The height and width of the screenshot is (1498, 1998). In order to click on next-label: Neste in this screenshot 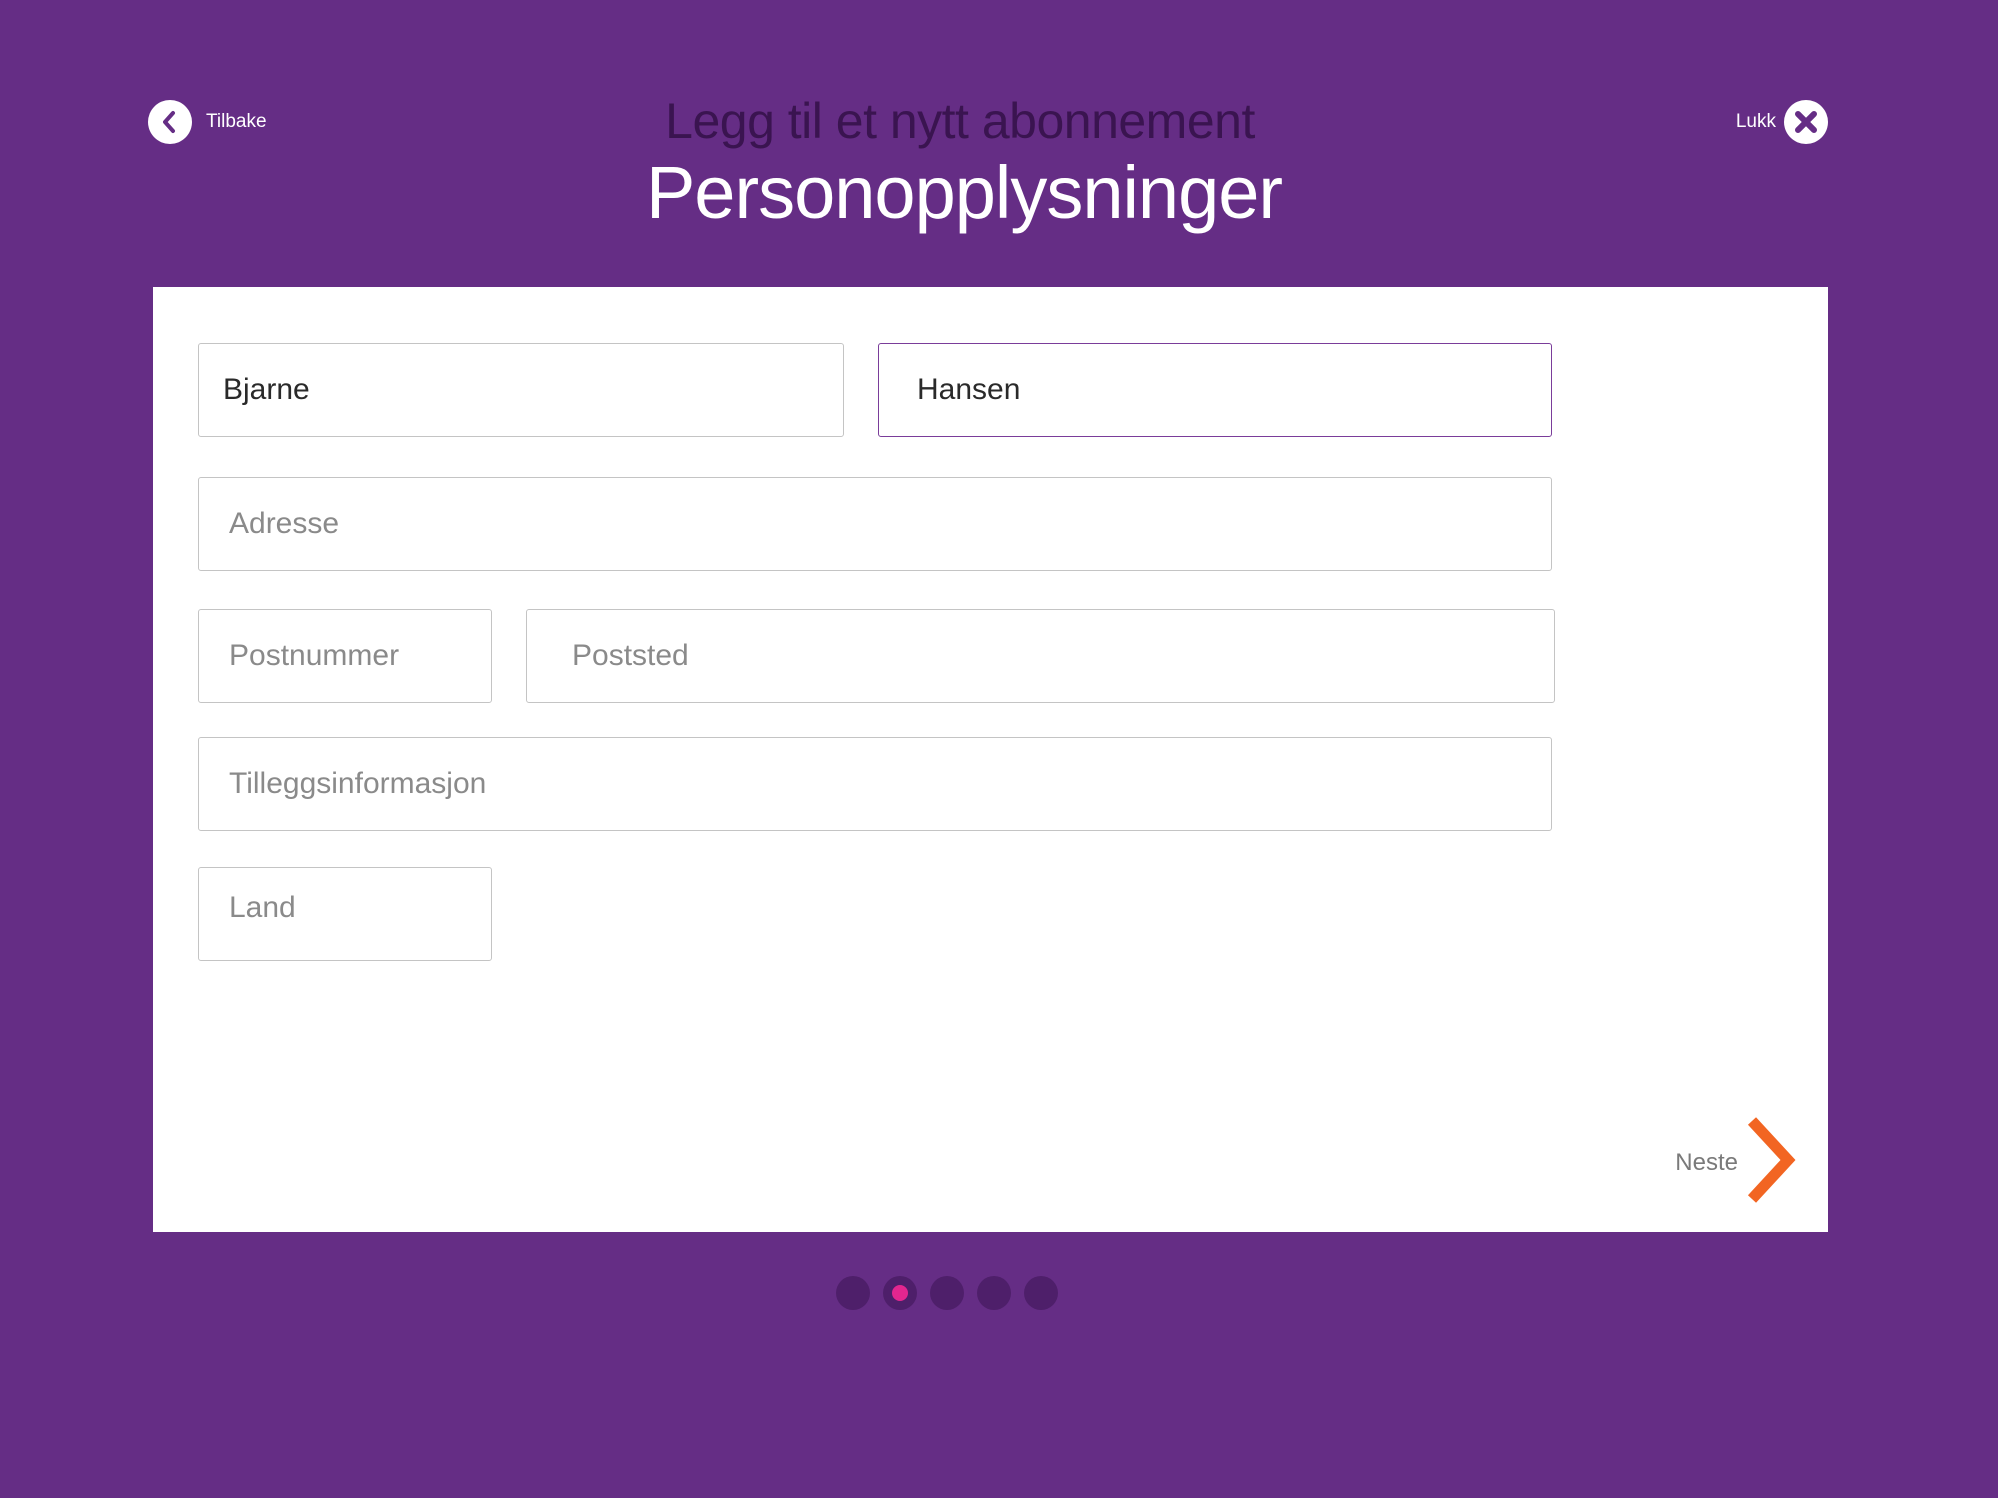, I will do `click(1706, 1162)`.